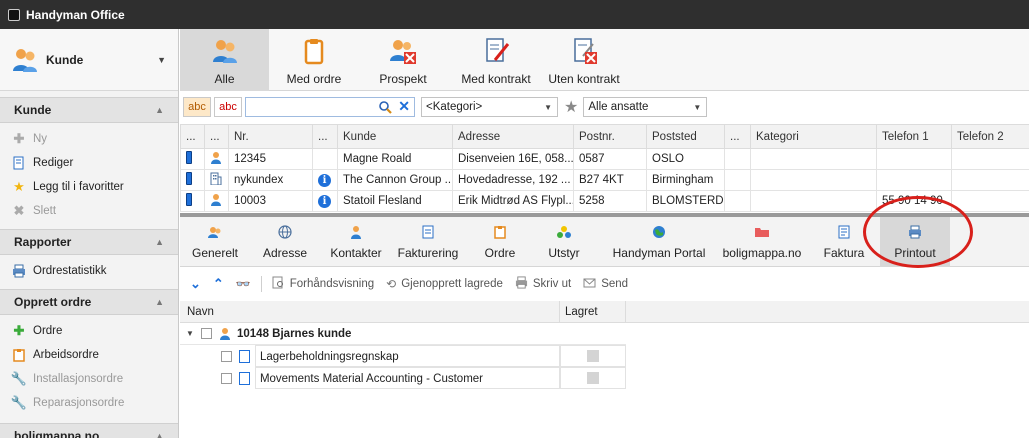 This screenshot has width=1029, height=438. I want to click on printer-icon, so click(915, 232).